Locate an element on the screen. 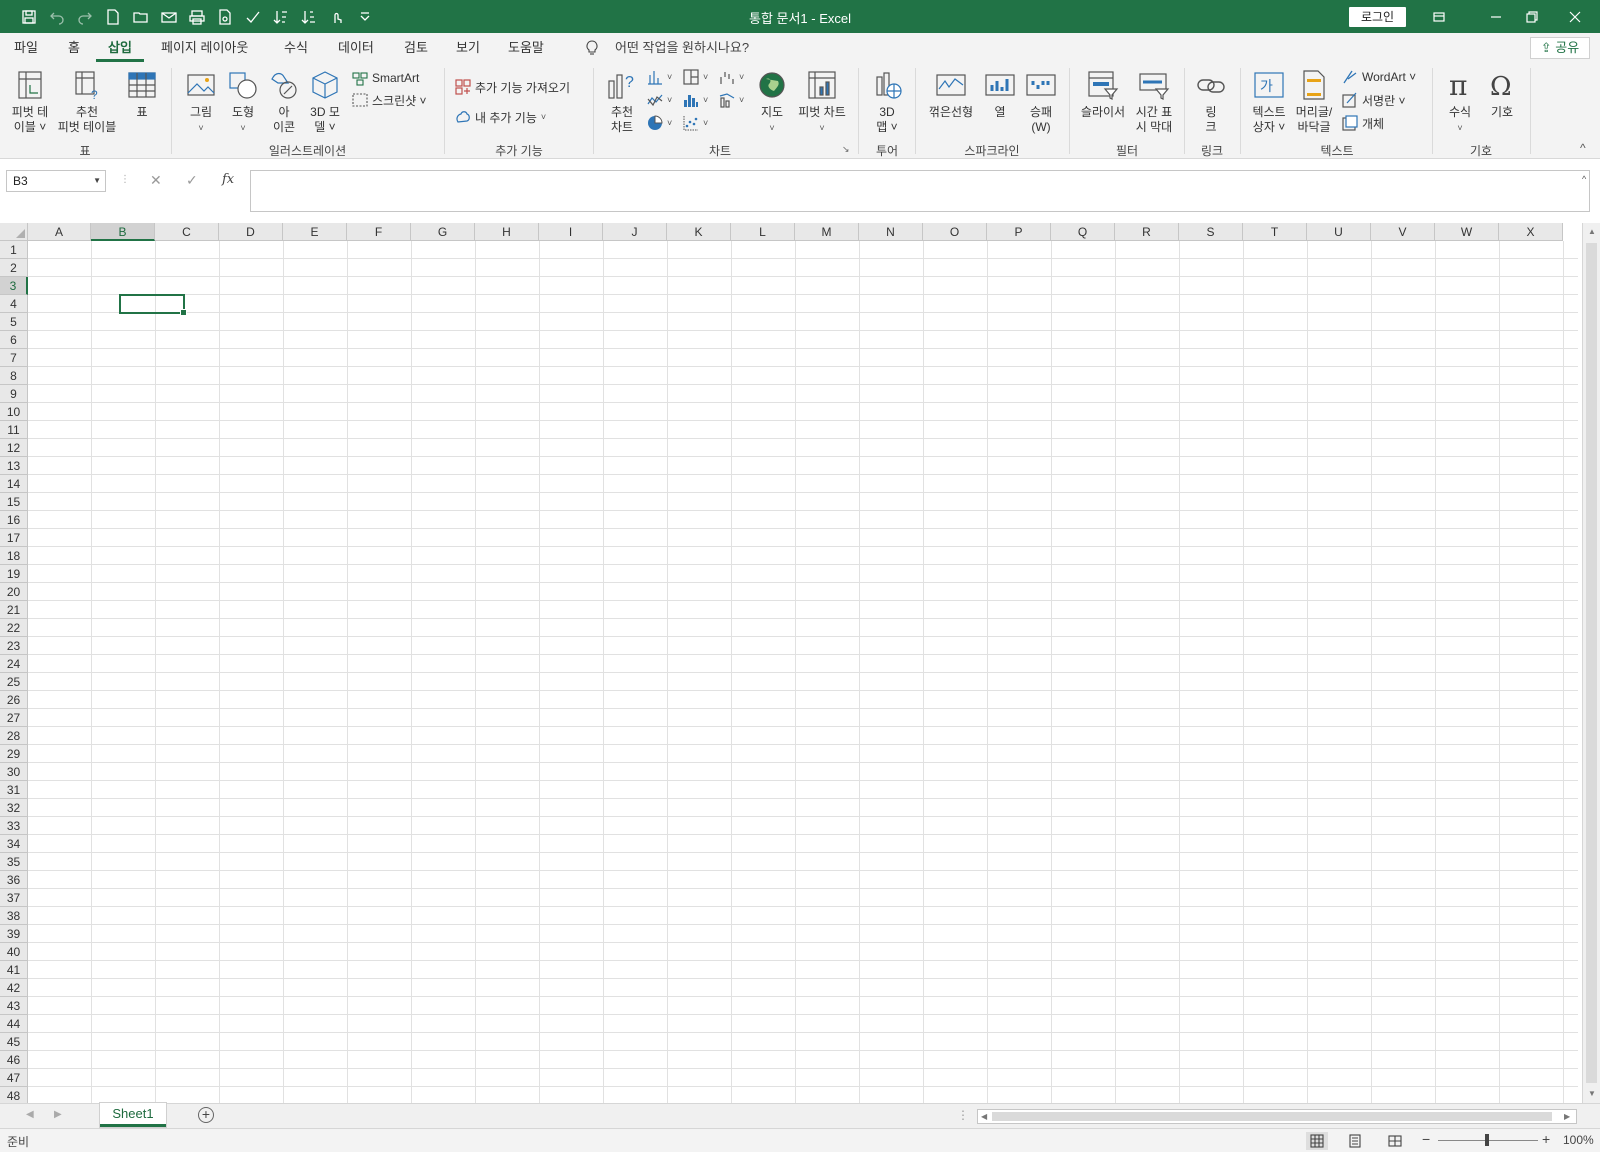  row-header: 48 is located at coordinates (14, 1095).